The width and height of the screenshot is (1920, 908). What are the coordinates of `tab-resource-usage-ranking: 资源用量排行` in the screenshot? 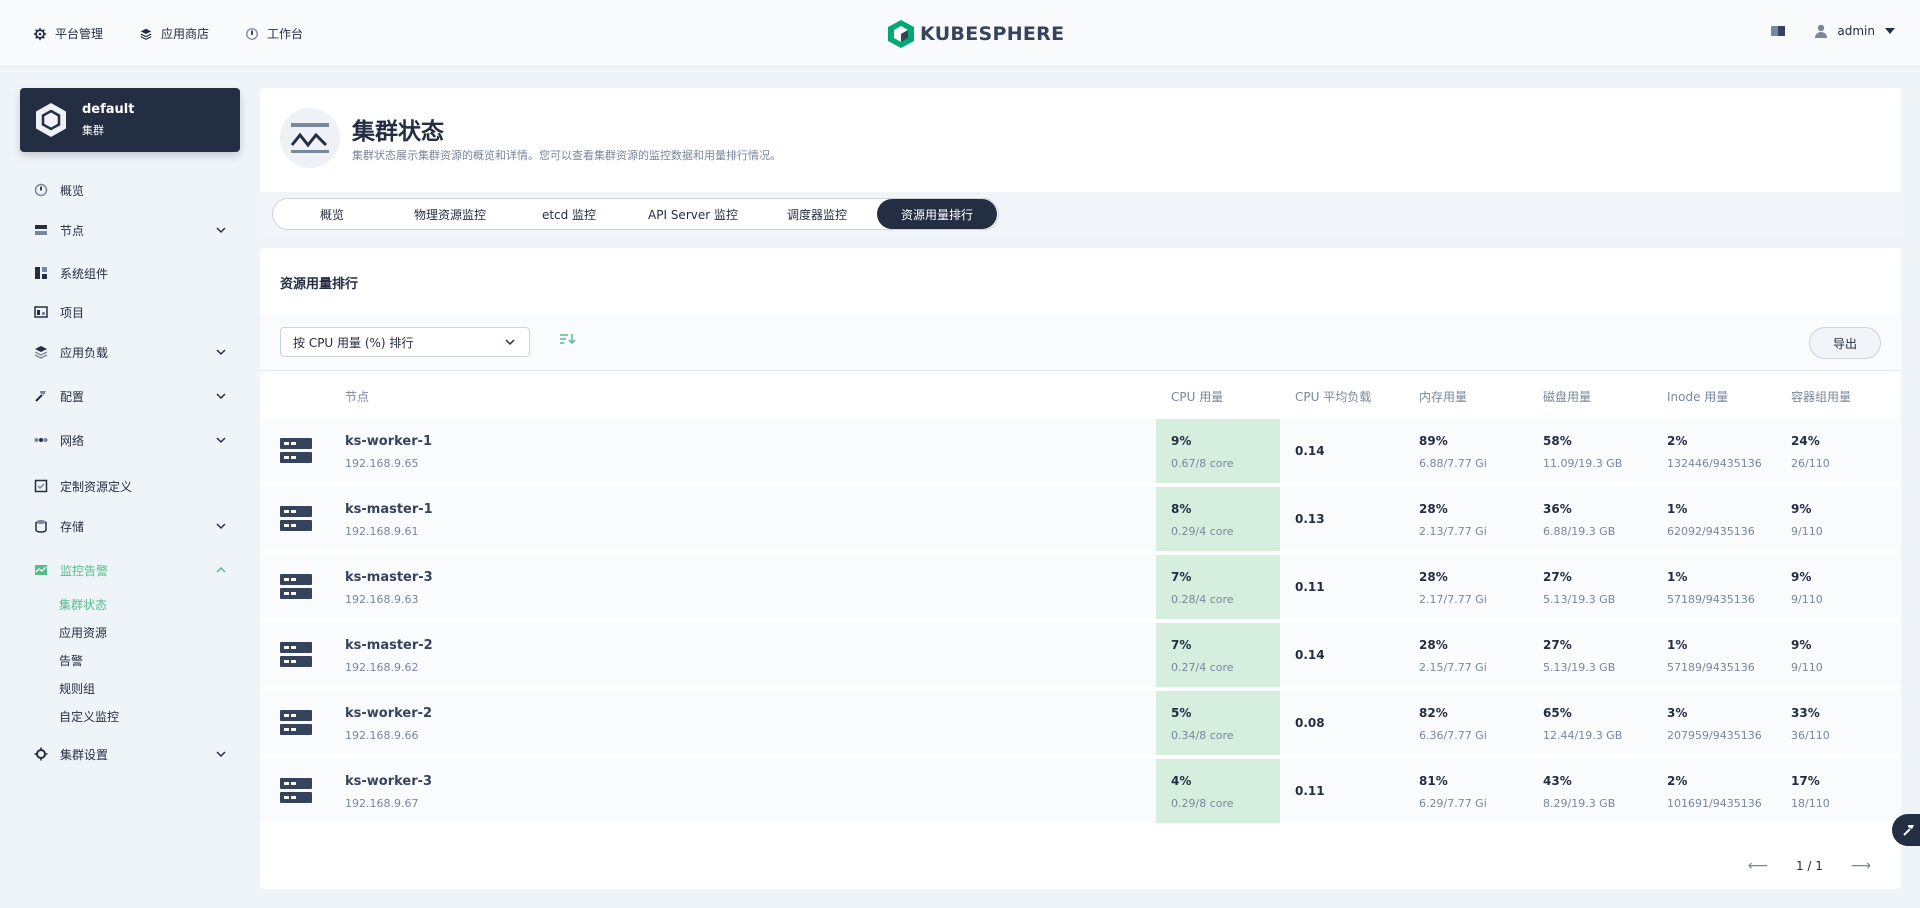 It's located at (937, 214).